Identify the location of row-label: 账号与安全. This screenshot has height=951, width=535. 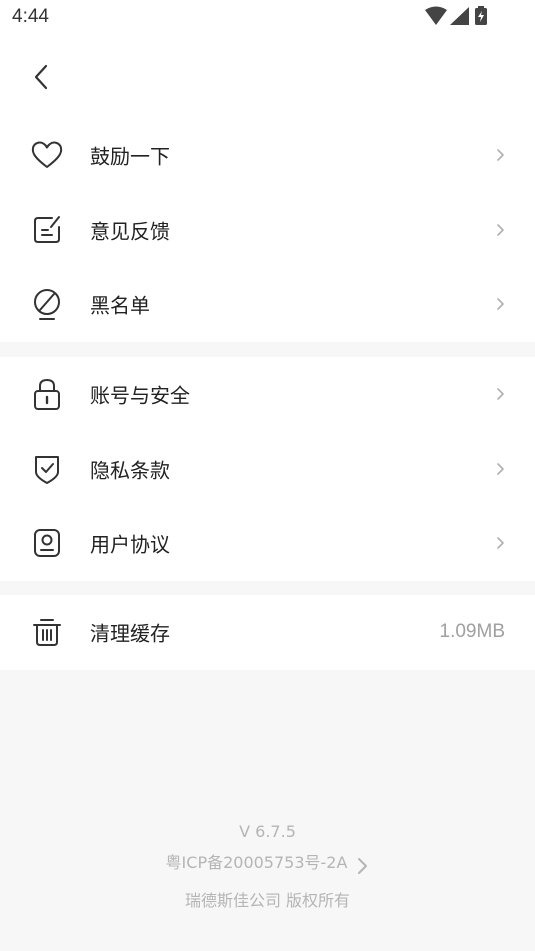
(140, 395).